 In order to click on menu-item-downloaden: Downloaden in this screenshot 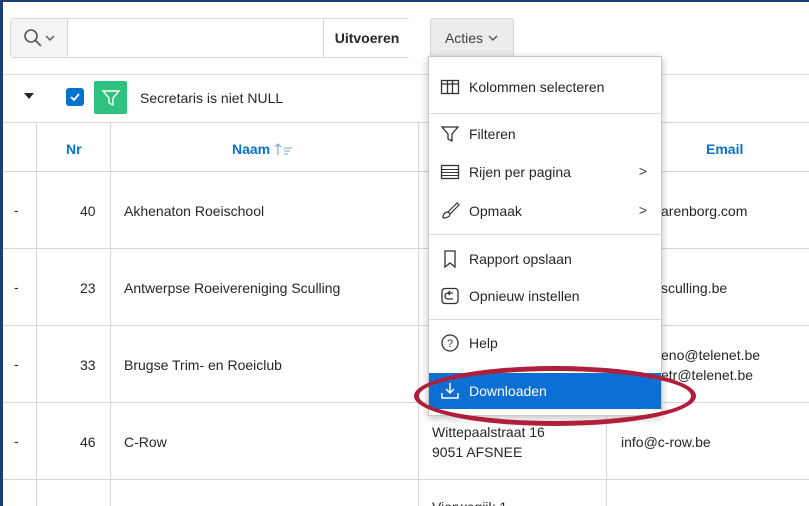, I will do `click(545, 391)`.